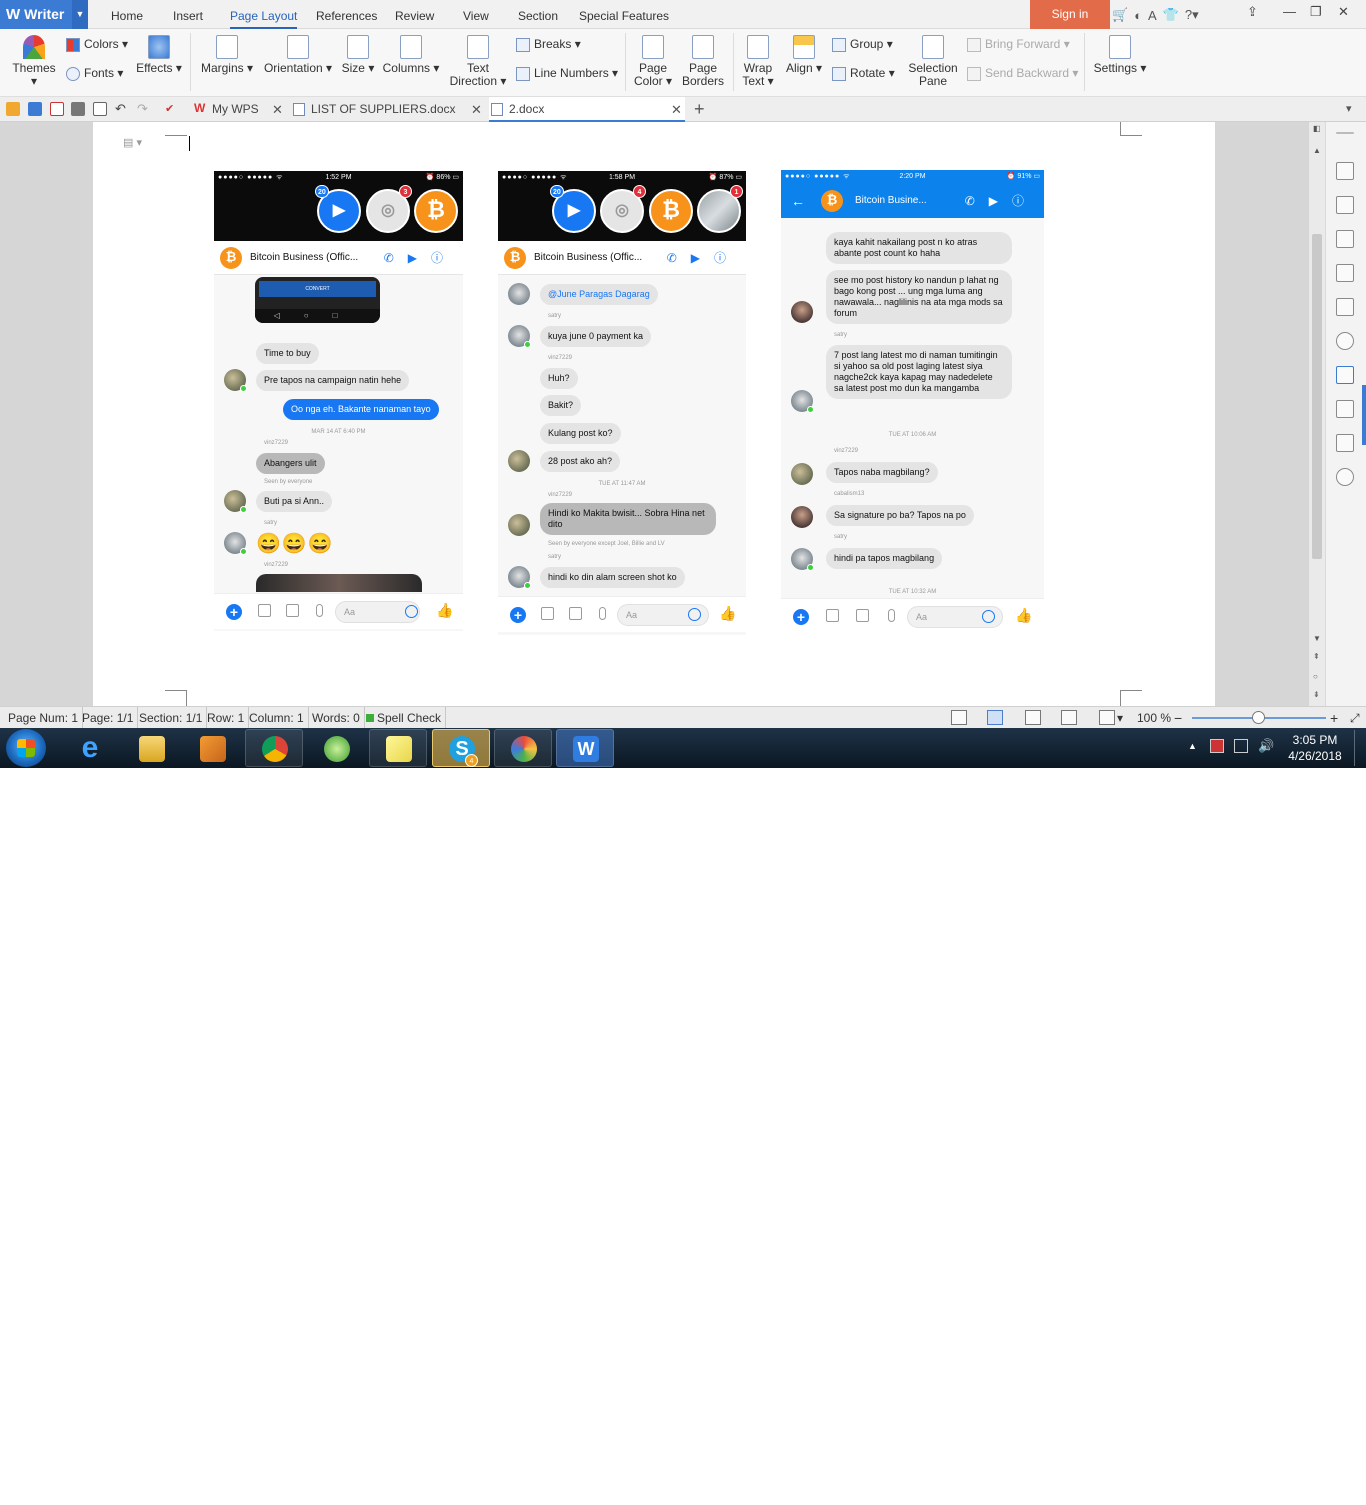 The image size is (1366, 1505). I want to click on taskbar-media-player, so click(212, 748).